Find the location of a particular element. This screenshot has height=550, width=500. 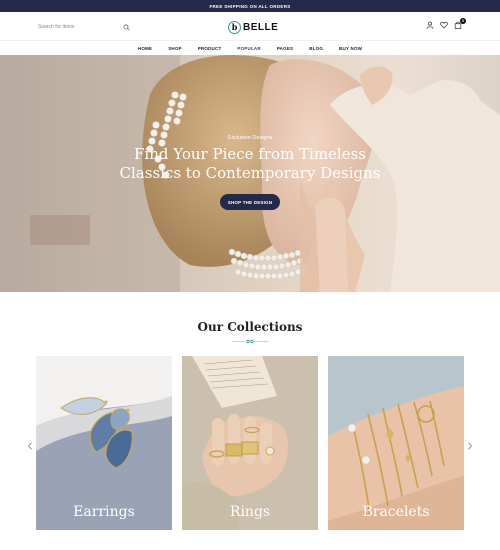

nav-popular: POPULAR is located at coordinates (248, 48).